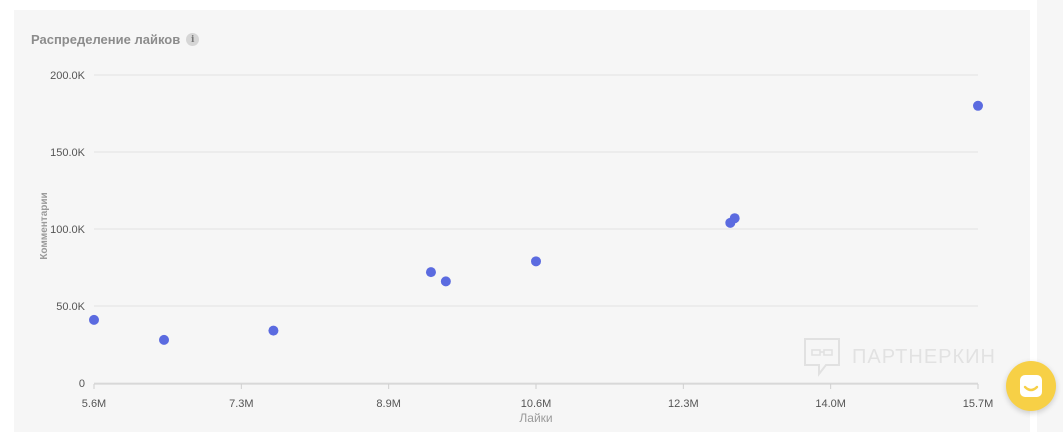 The height and width of the screenshot is (432, 1063). Describe the element at coordinates (830, 404) in the screenshot. I see `x-tick-label: 14.0M` at that location.